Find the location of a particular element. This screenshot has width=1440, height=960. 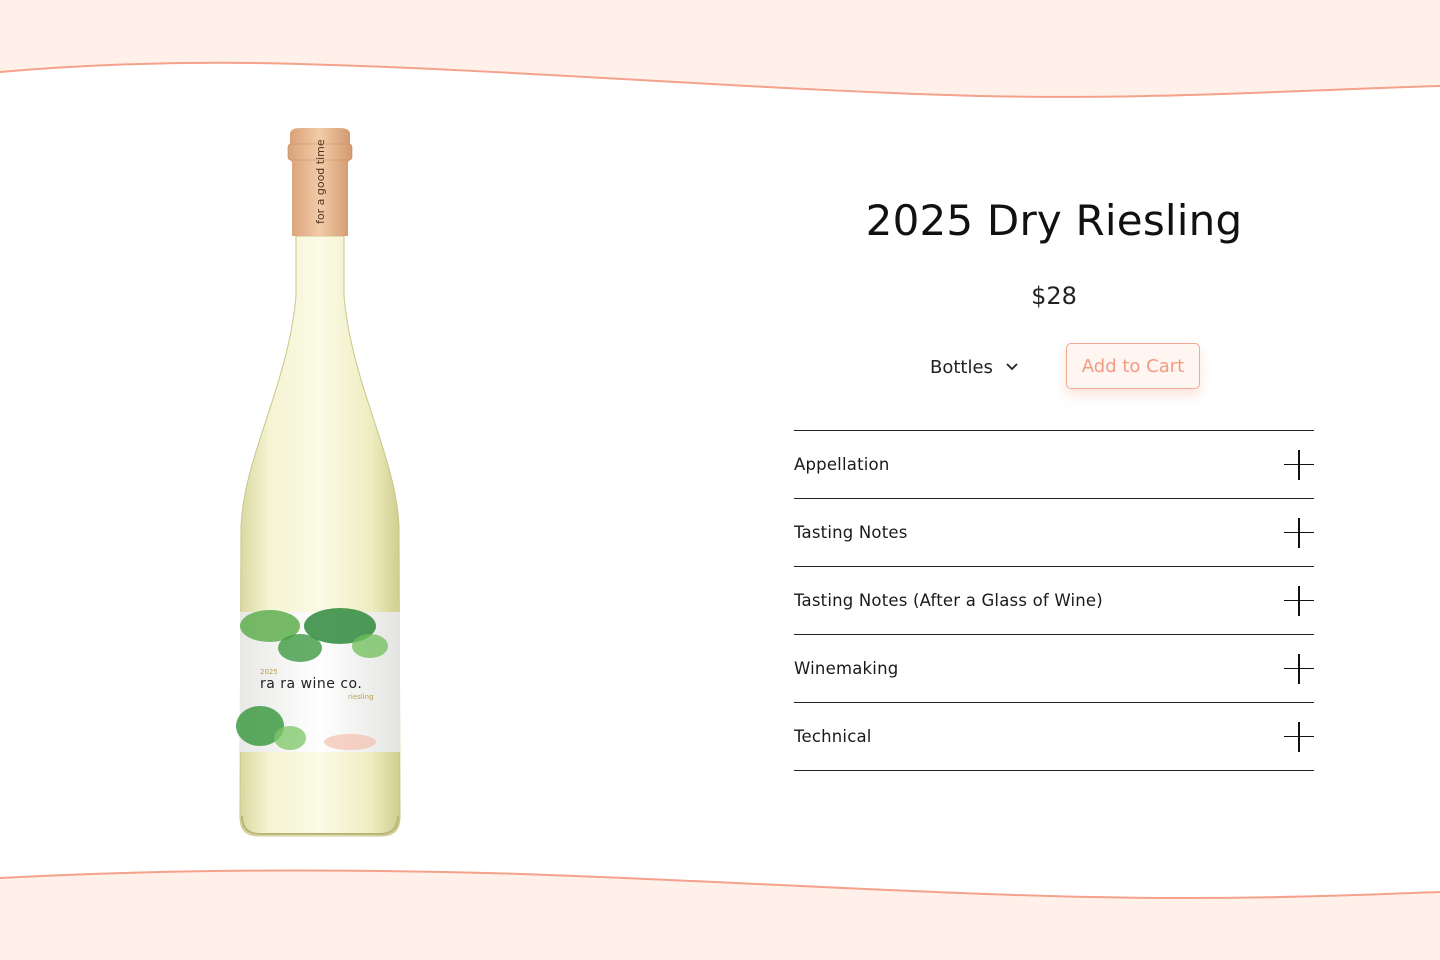

add-to-cart-button: Add to Cart is located at coordinates (1133, 366).